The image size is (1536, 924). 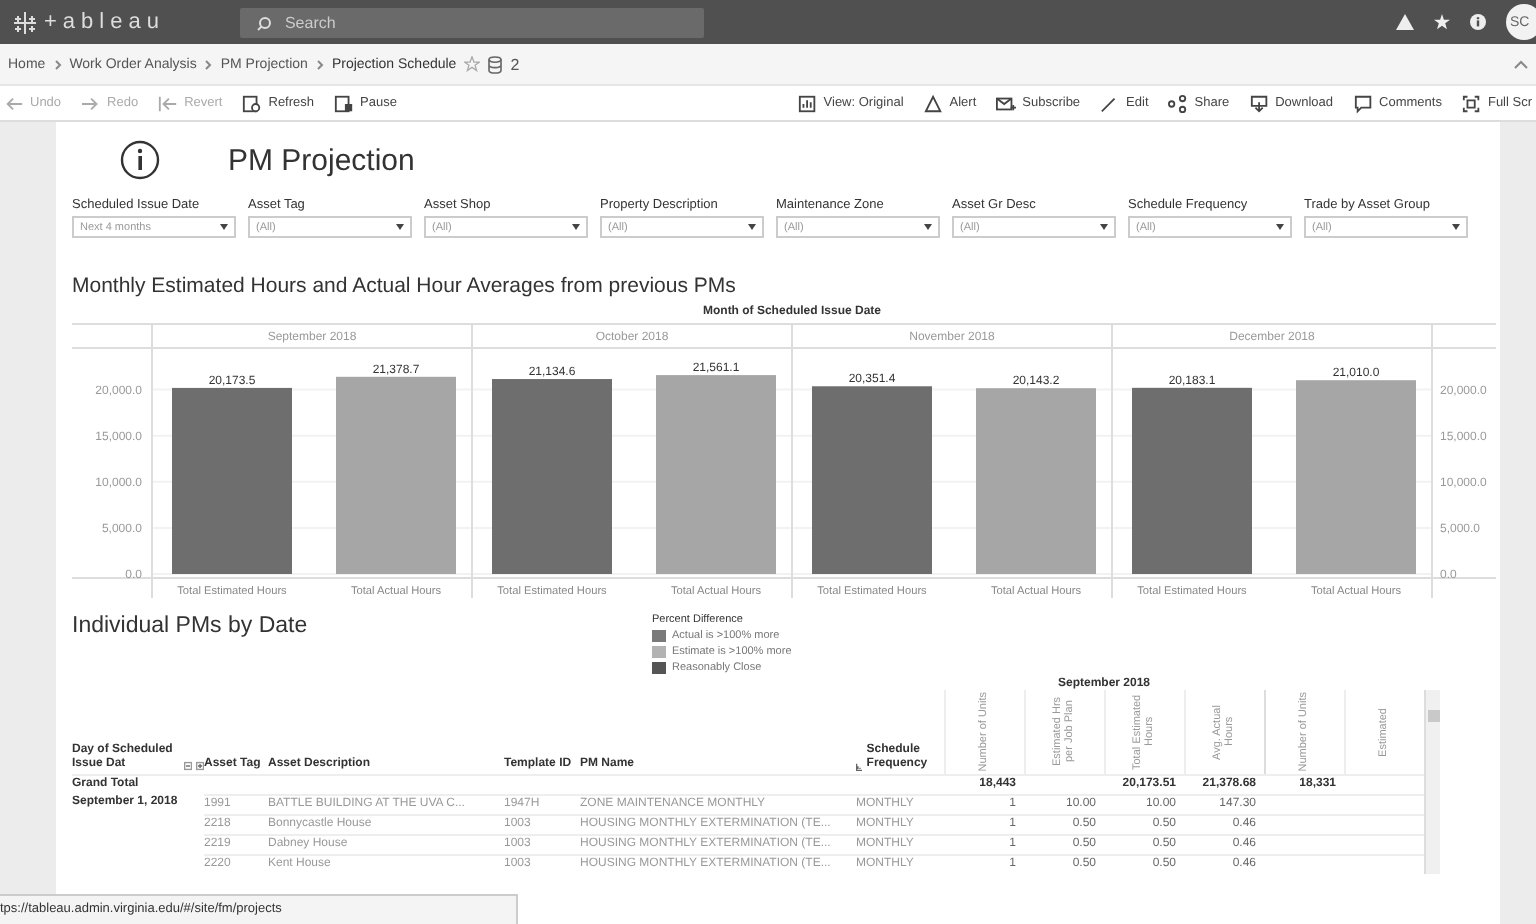 I want to click on warning-icon, so click(x=1405, y=22).